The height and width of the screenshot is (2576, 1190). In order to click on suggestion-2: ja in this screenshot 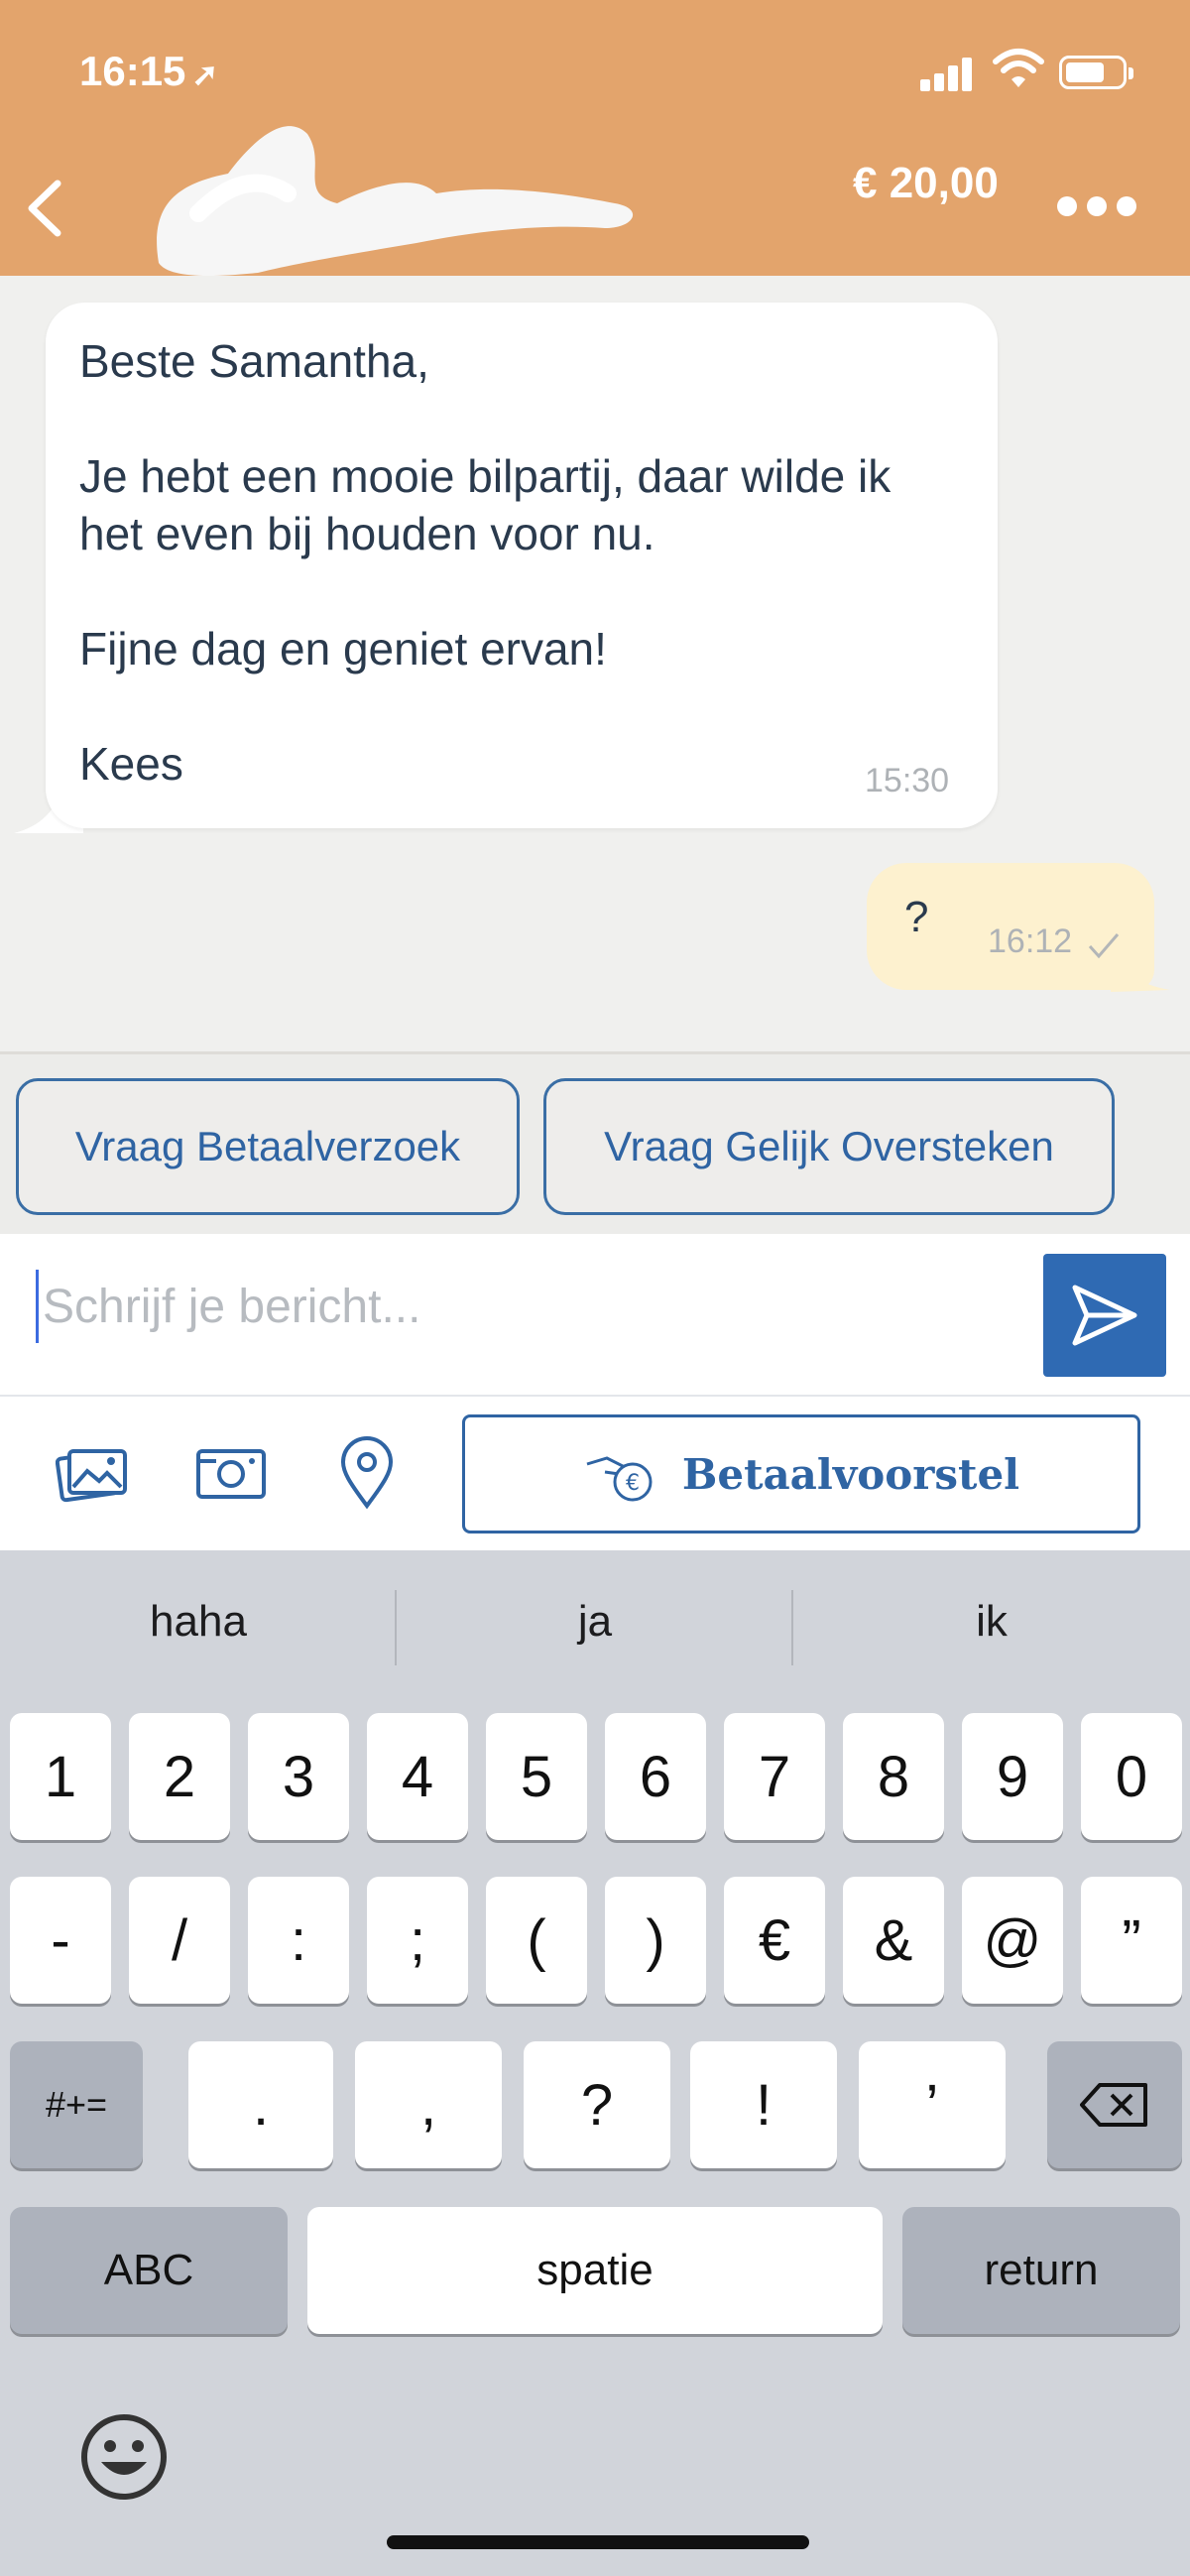, I will do `click(595, 1622)`.